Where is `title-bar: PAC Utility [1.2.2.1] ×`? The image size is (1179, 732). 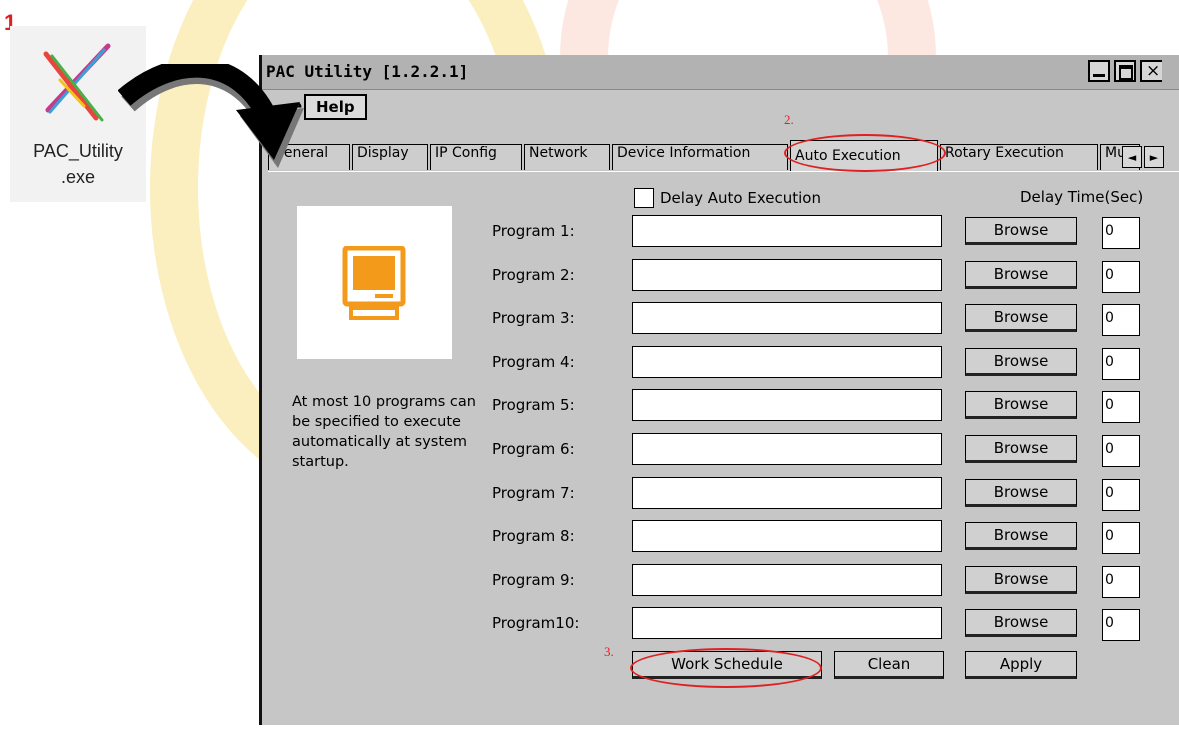
title-bar: PAC Utility [1.2.2.1] × is located at coordinates (720, 72).